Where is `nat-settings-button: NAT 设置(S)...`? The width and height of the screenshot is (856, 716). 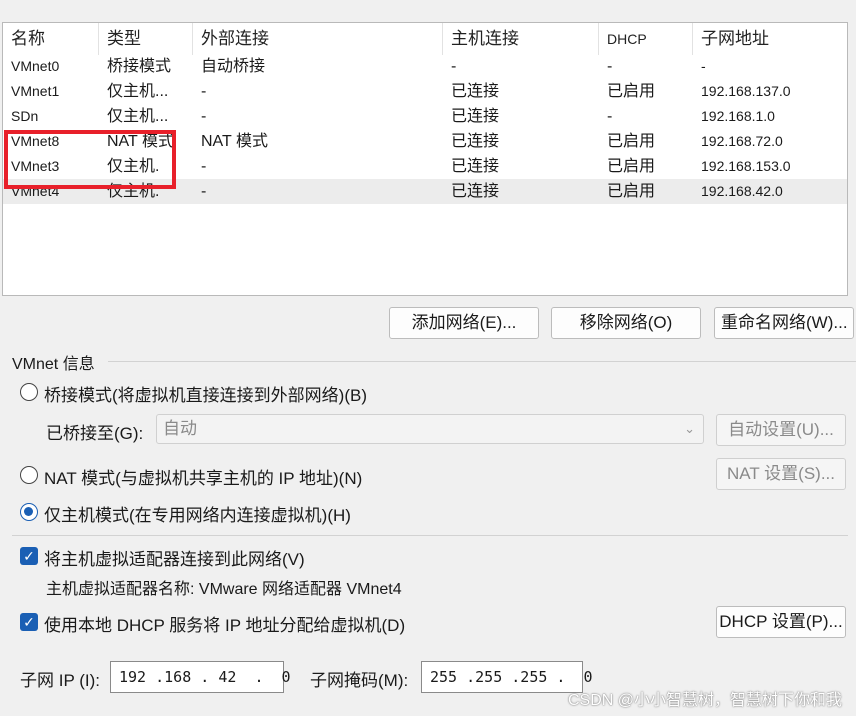
nat-settings-button: NAT 设置(S)... is located at coordinates (781, 474).